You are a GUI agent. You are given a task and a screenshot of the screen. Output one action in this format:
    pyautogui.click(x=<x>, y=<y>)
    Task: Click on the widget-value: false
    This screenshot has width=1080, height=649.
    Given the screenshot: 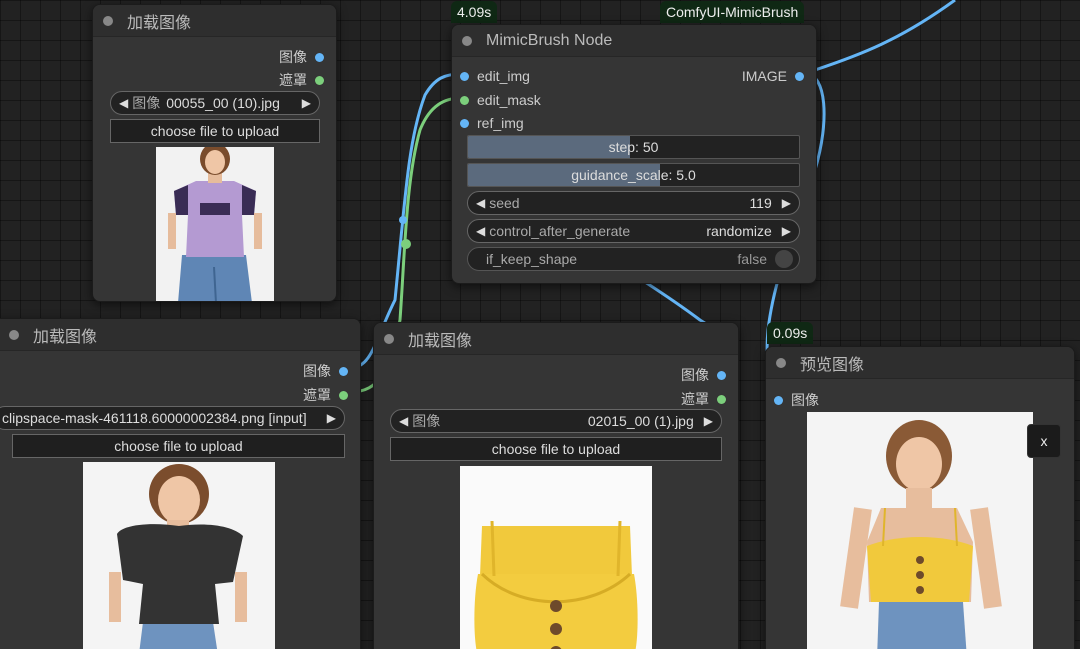 What is the action you would take?
    pyautogui.click(x=752, y=259)
    